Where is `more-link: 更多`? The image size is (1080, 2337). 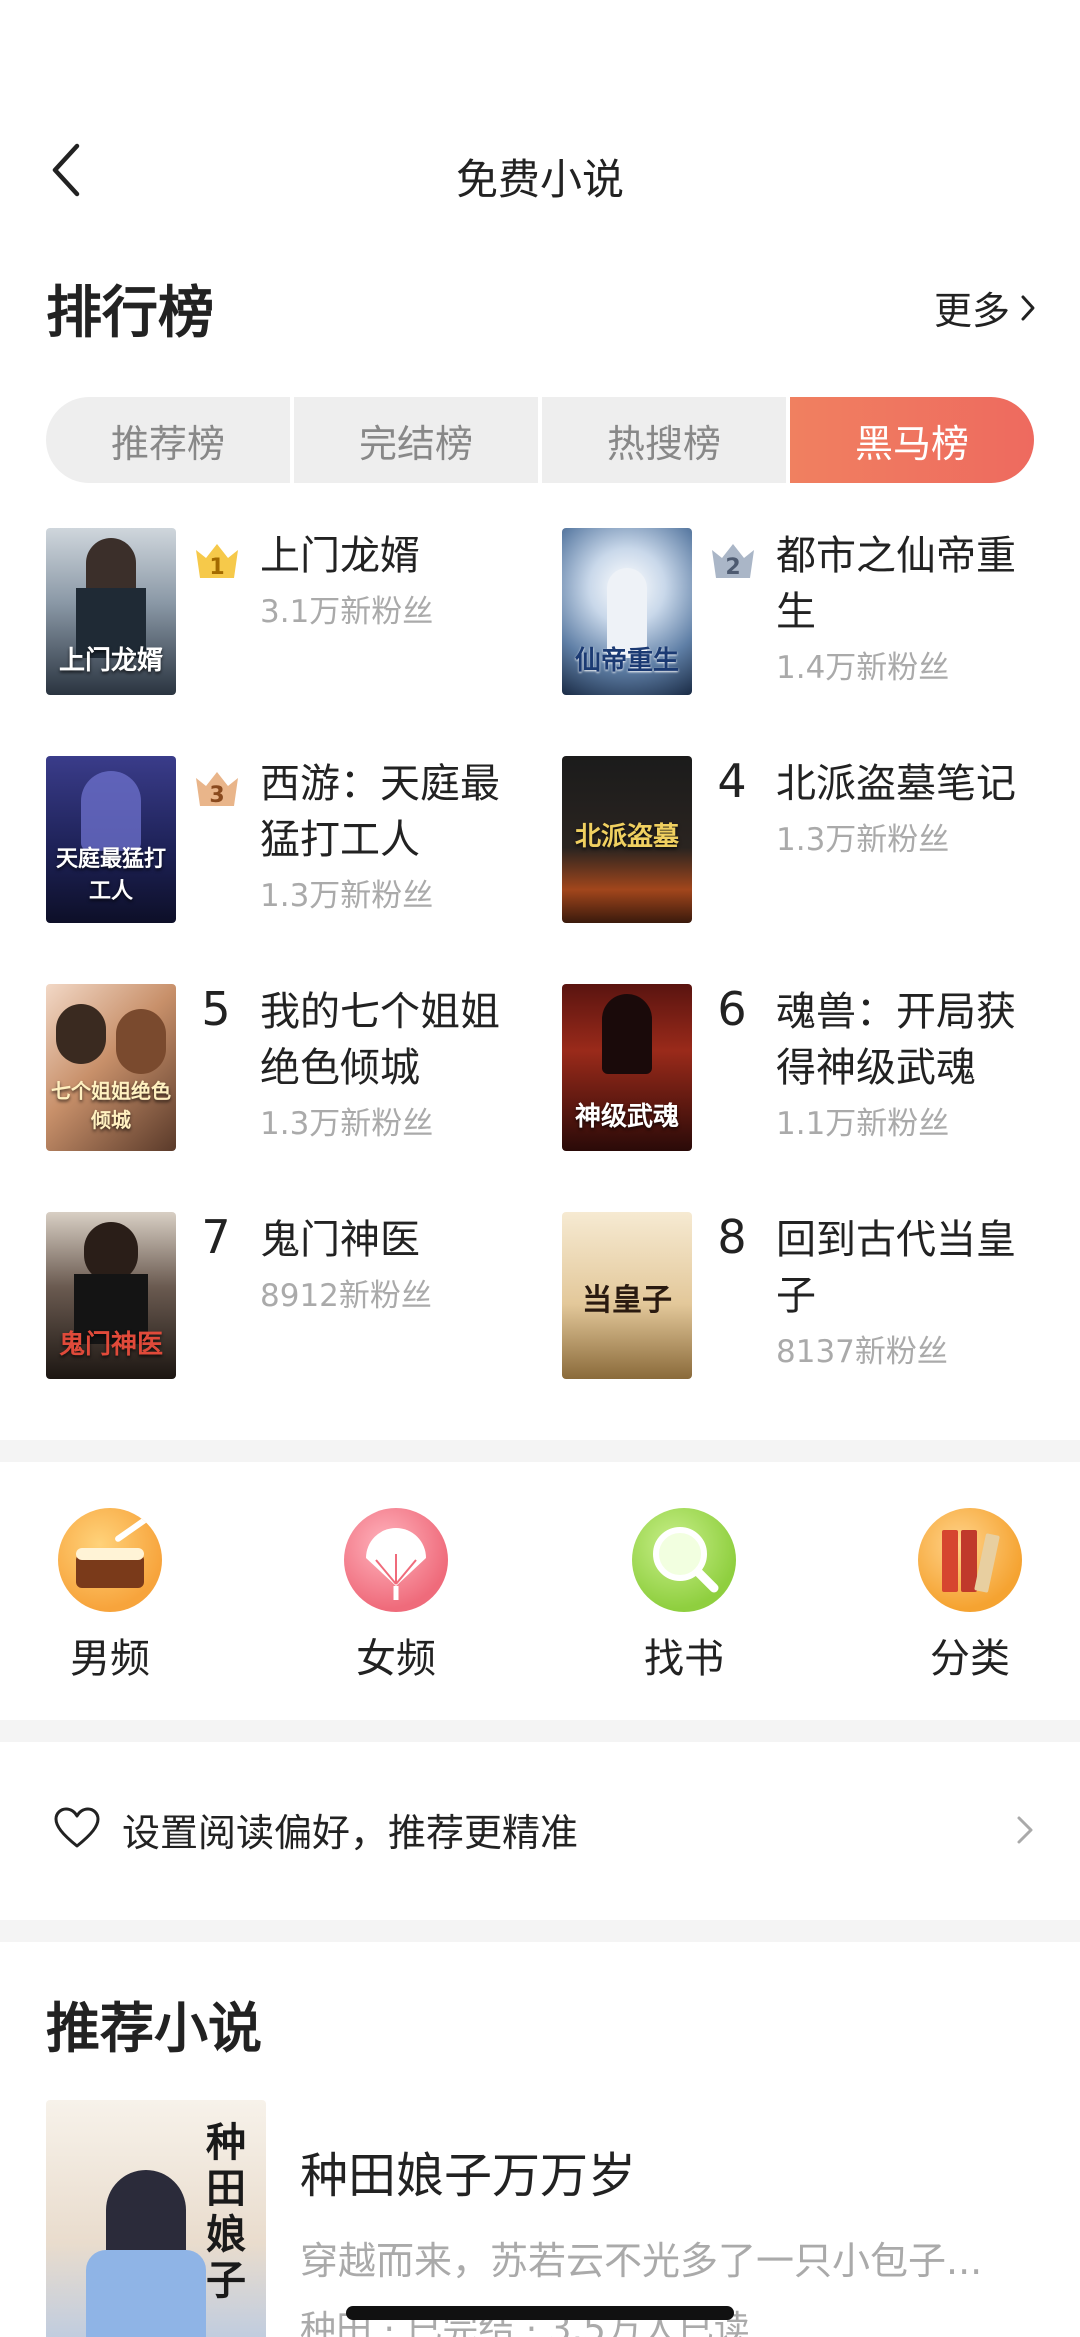
more-link: 更多 is located at coordinates (985, 307).